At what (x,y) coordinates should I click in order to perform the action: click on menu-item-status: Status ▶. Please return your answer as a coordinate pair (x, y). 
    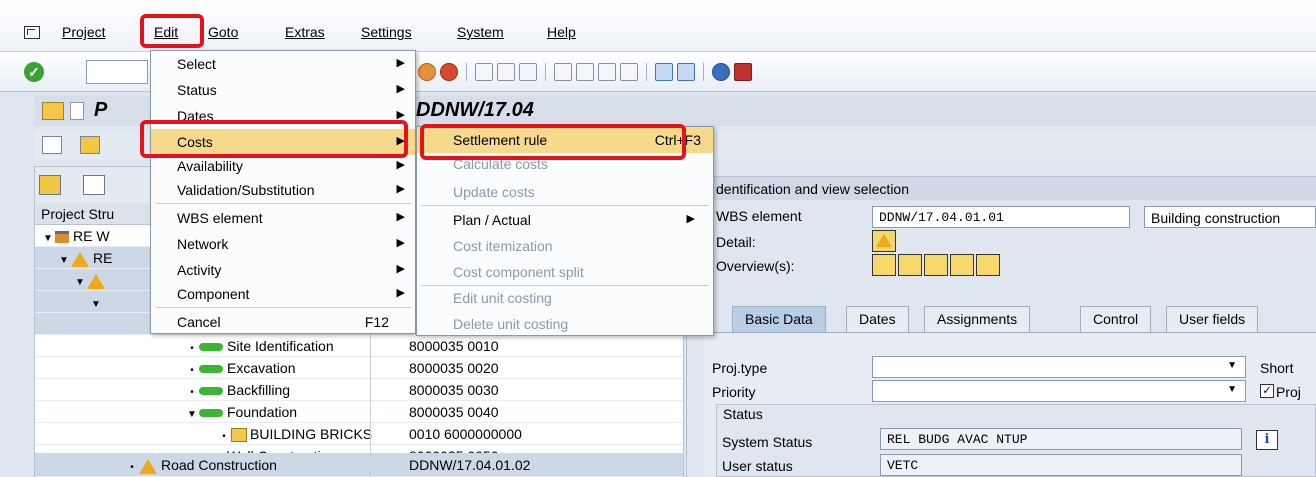
    Looking at the image, I should click on (283, 90).